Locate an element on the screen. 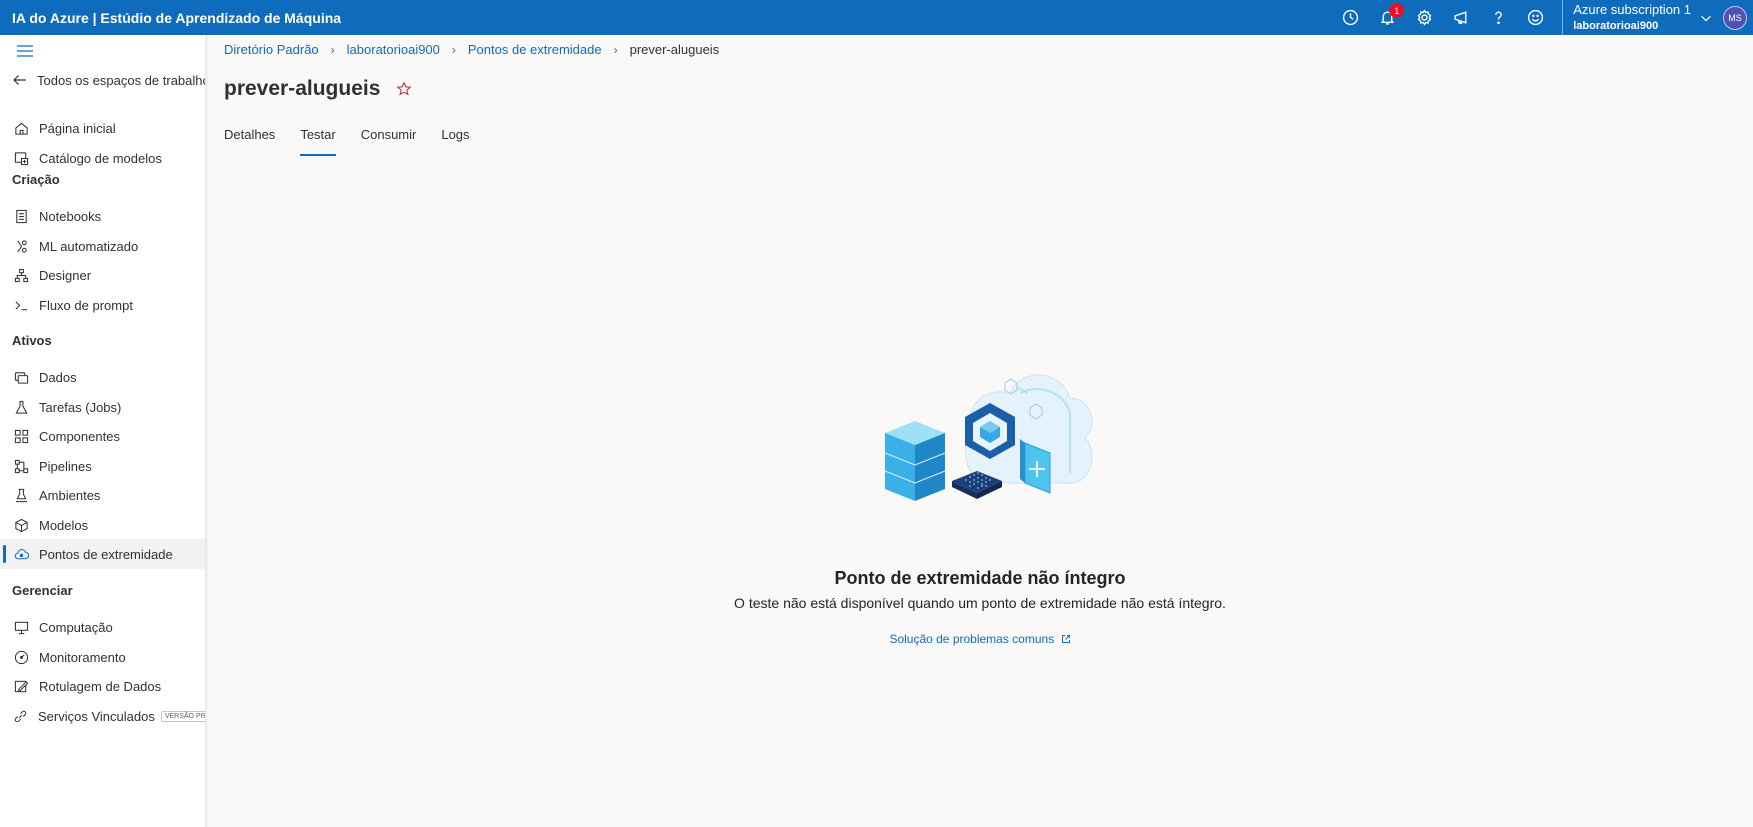 Image resolution: width=1753 pixels, height=827 pixels. section-criacao: Criação is located at coordinates (36, 179).